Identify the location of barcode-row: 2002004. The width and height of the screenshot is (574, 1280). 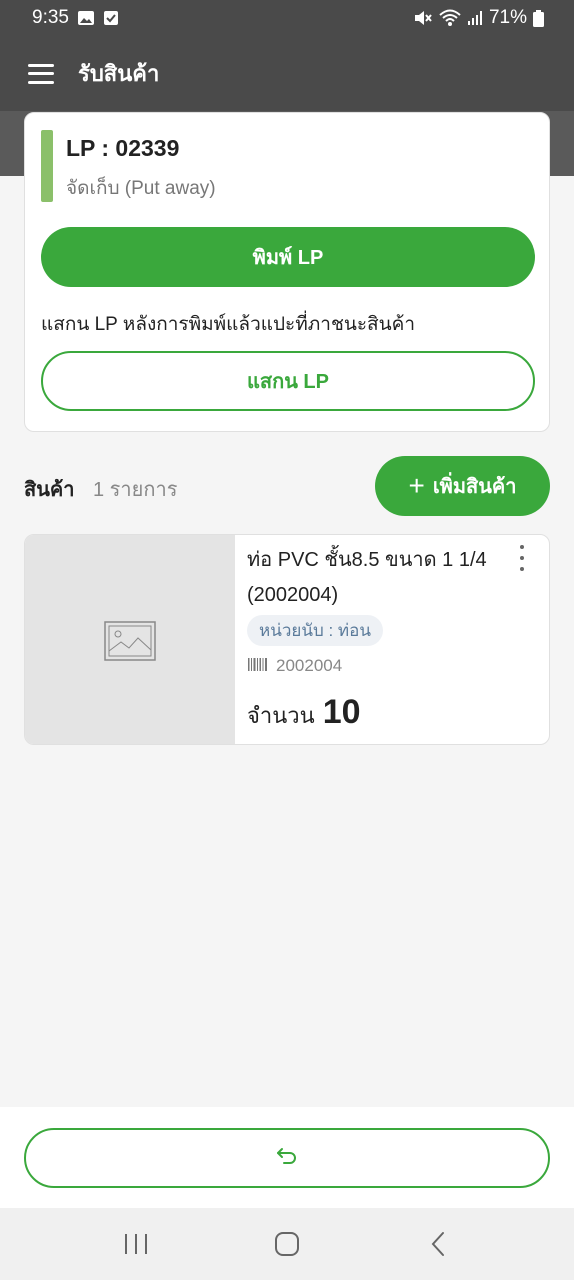
(295, 666).